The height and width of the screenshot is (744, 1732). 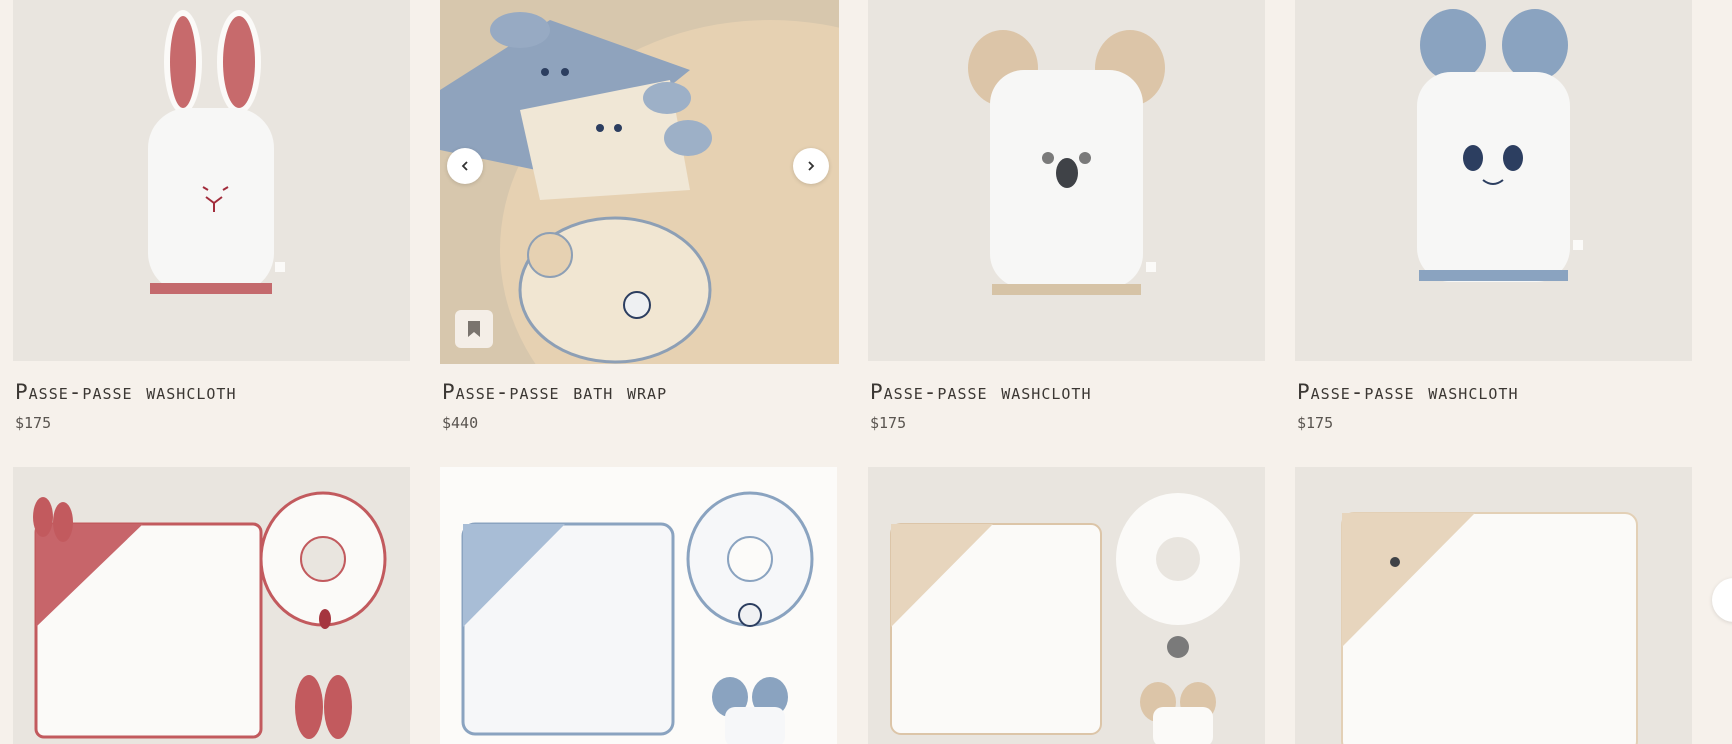 I want to click on wishlist-button, so click(x=474, y=329).